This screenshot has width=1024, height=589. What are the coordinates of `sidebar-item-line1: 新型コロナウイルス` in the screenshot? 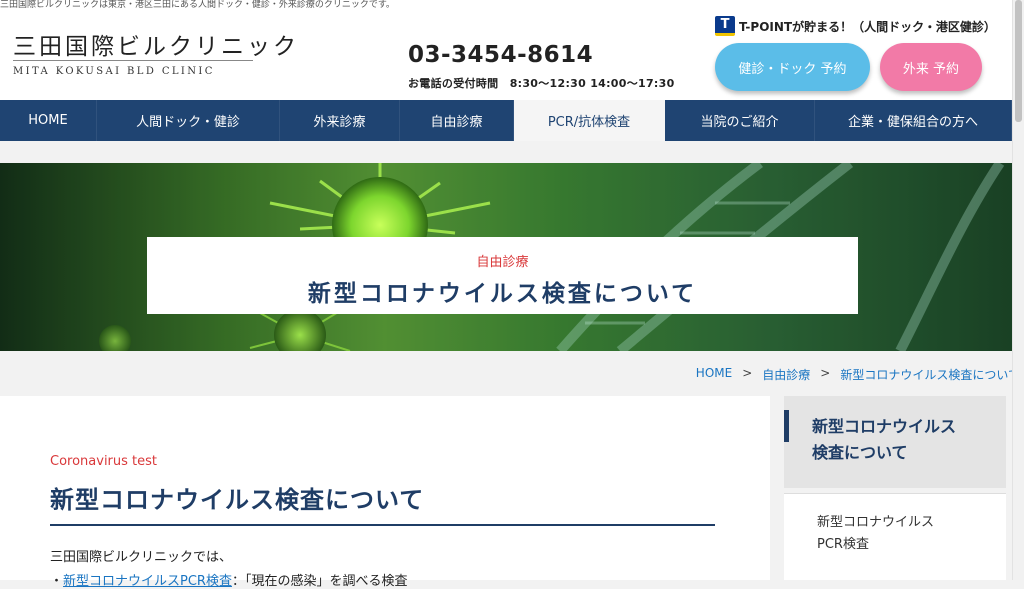 It's located at (876, 522).